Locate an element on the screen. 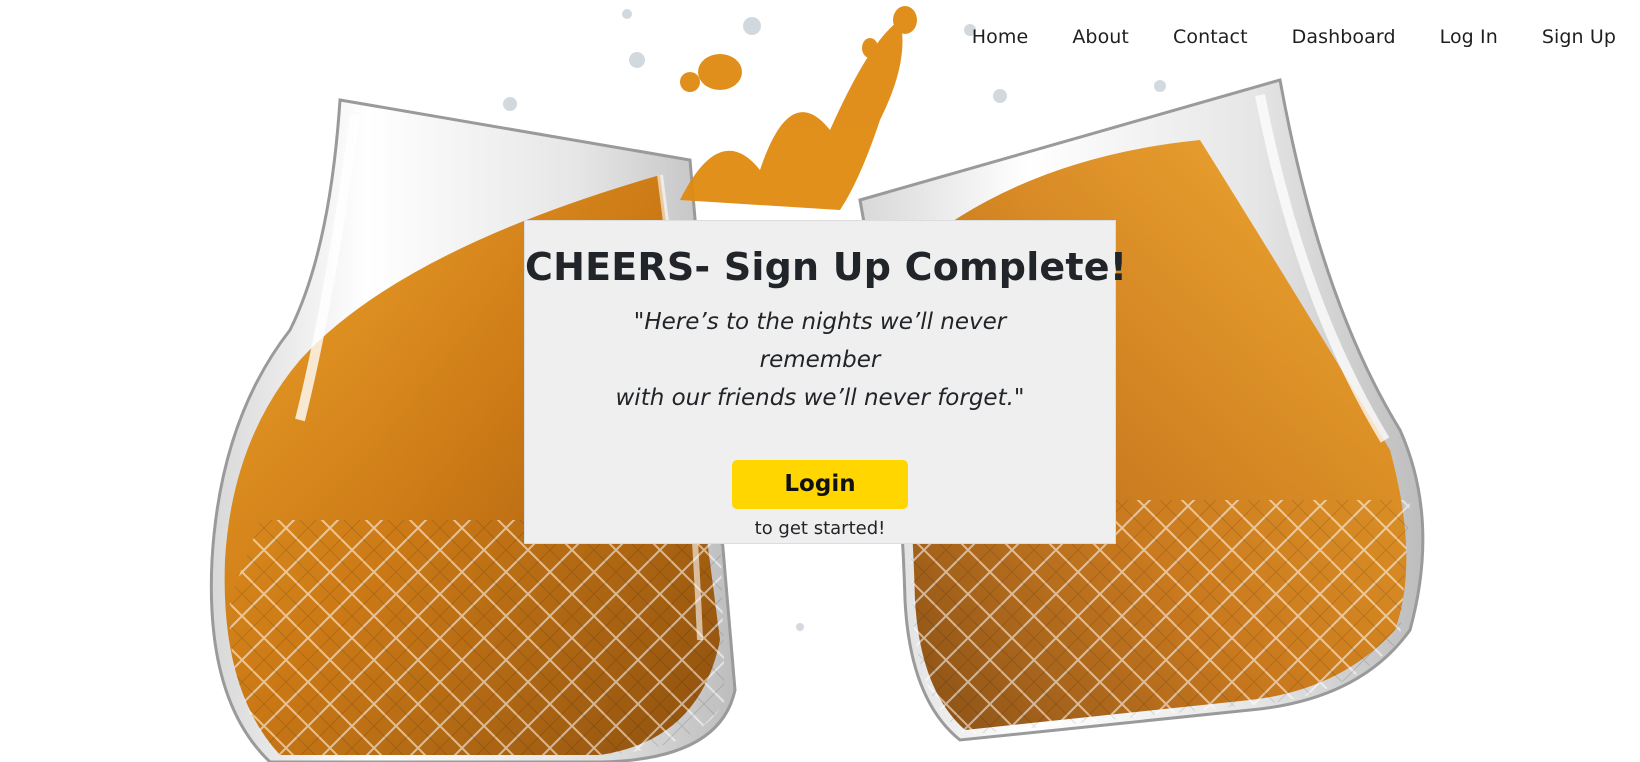 The height and width of the screenshot is (762, 1640). nav-dashboard-link: Dashboard is located at coordinates (1344, 37).